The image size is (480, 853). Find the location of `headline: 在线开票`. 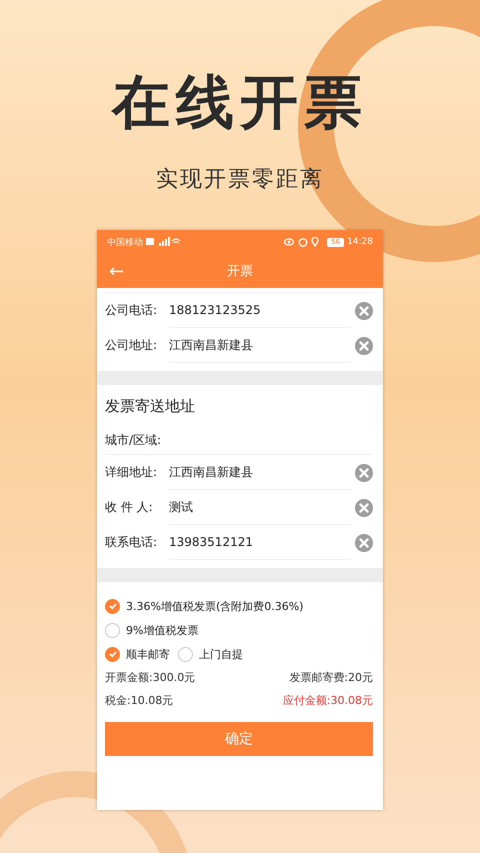

headline: 在线开票 is located at coordinates (240, 102).